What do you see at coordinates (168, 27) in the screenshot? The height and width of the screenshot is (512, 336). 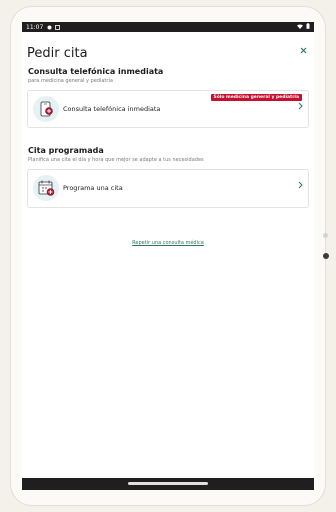 I see `status-bar: 11:07` at bounding box center [168, 27].